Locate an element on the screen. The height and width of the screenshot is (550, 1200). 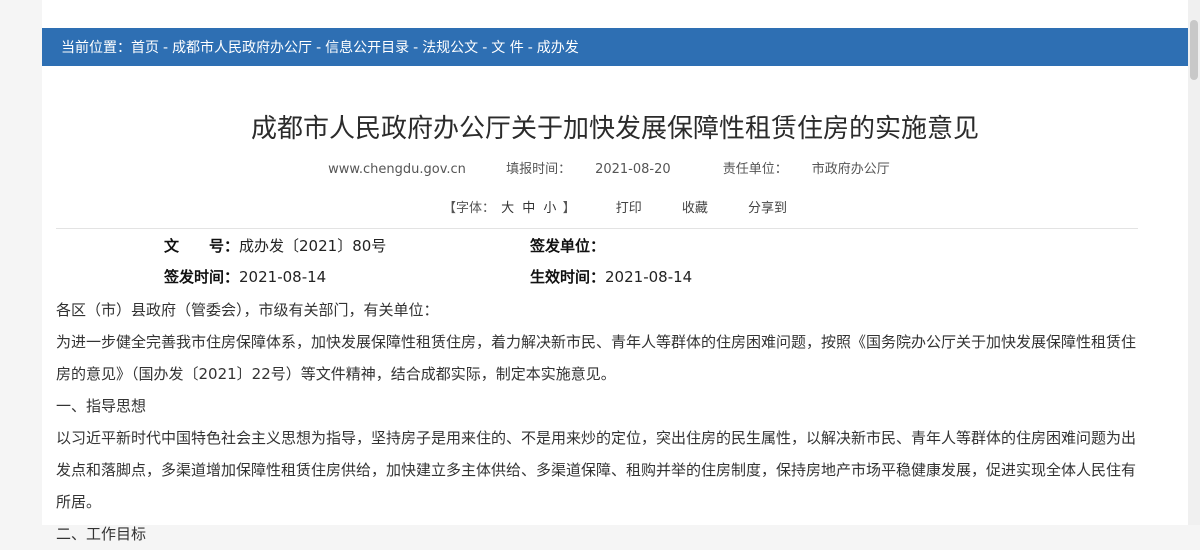
body-paragraph: 各区（市）县政府（管委会），市级有关部门，有关单位： is located at coordinates (247, 310).